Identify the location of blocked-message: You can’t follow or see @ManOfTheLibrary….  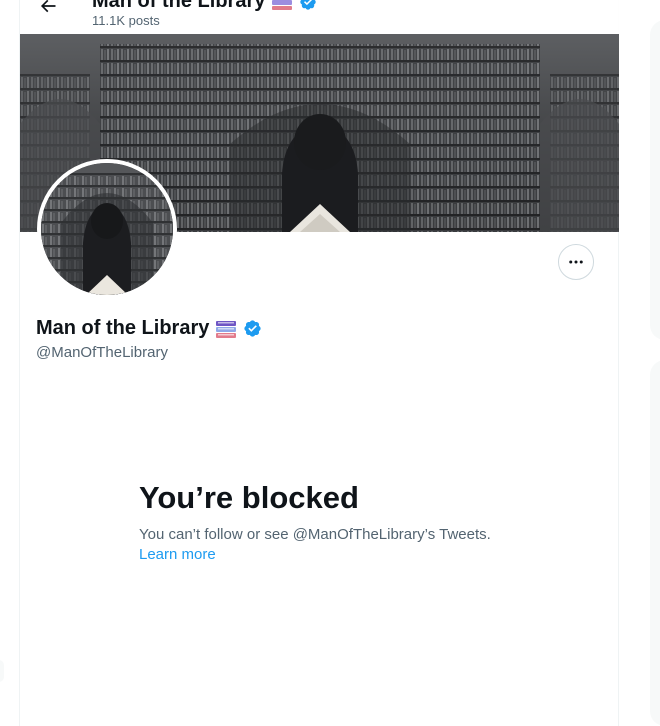
(315, 534).